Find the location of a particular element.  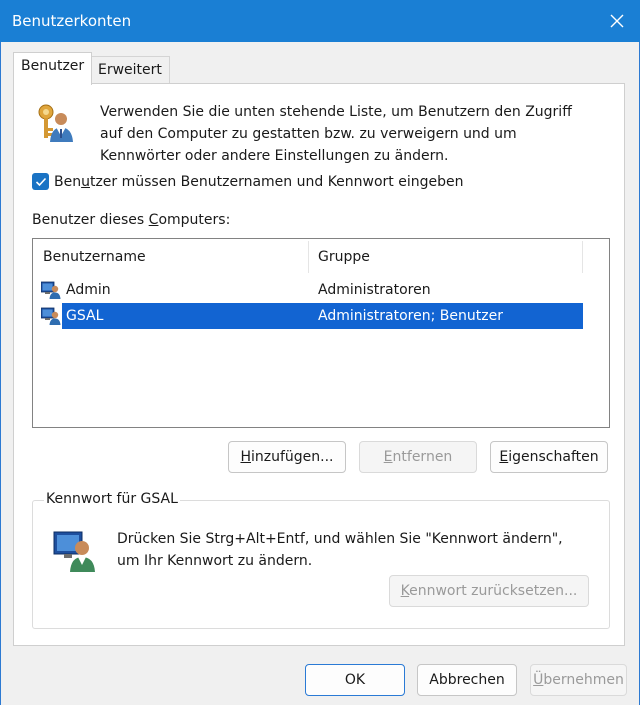

ok-button: OK is located at coordinates (355, 680).